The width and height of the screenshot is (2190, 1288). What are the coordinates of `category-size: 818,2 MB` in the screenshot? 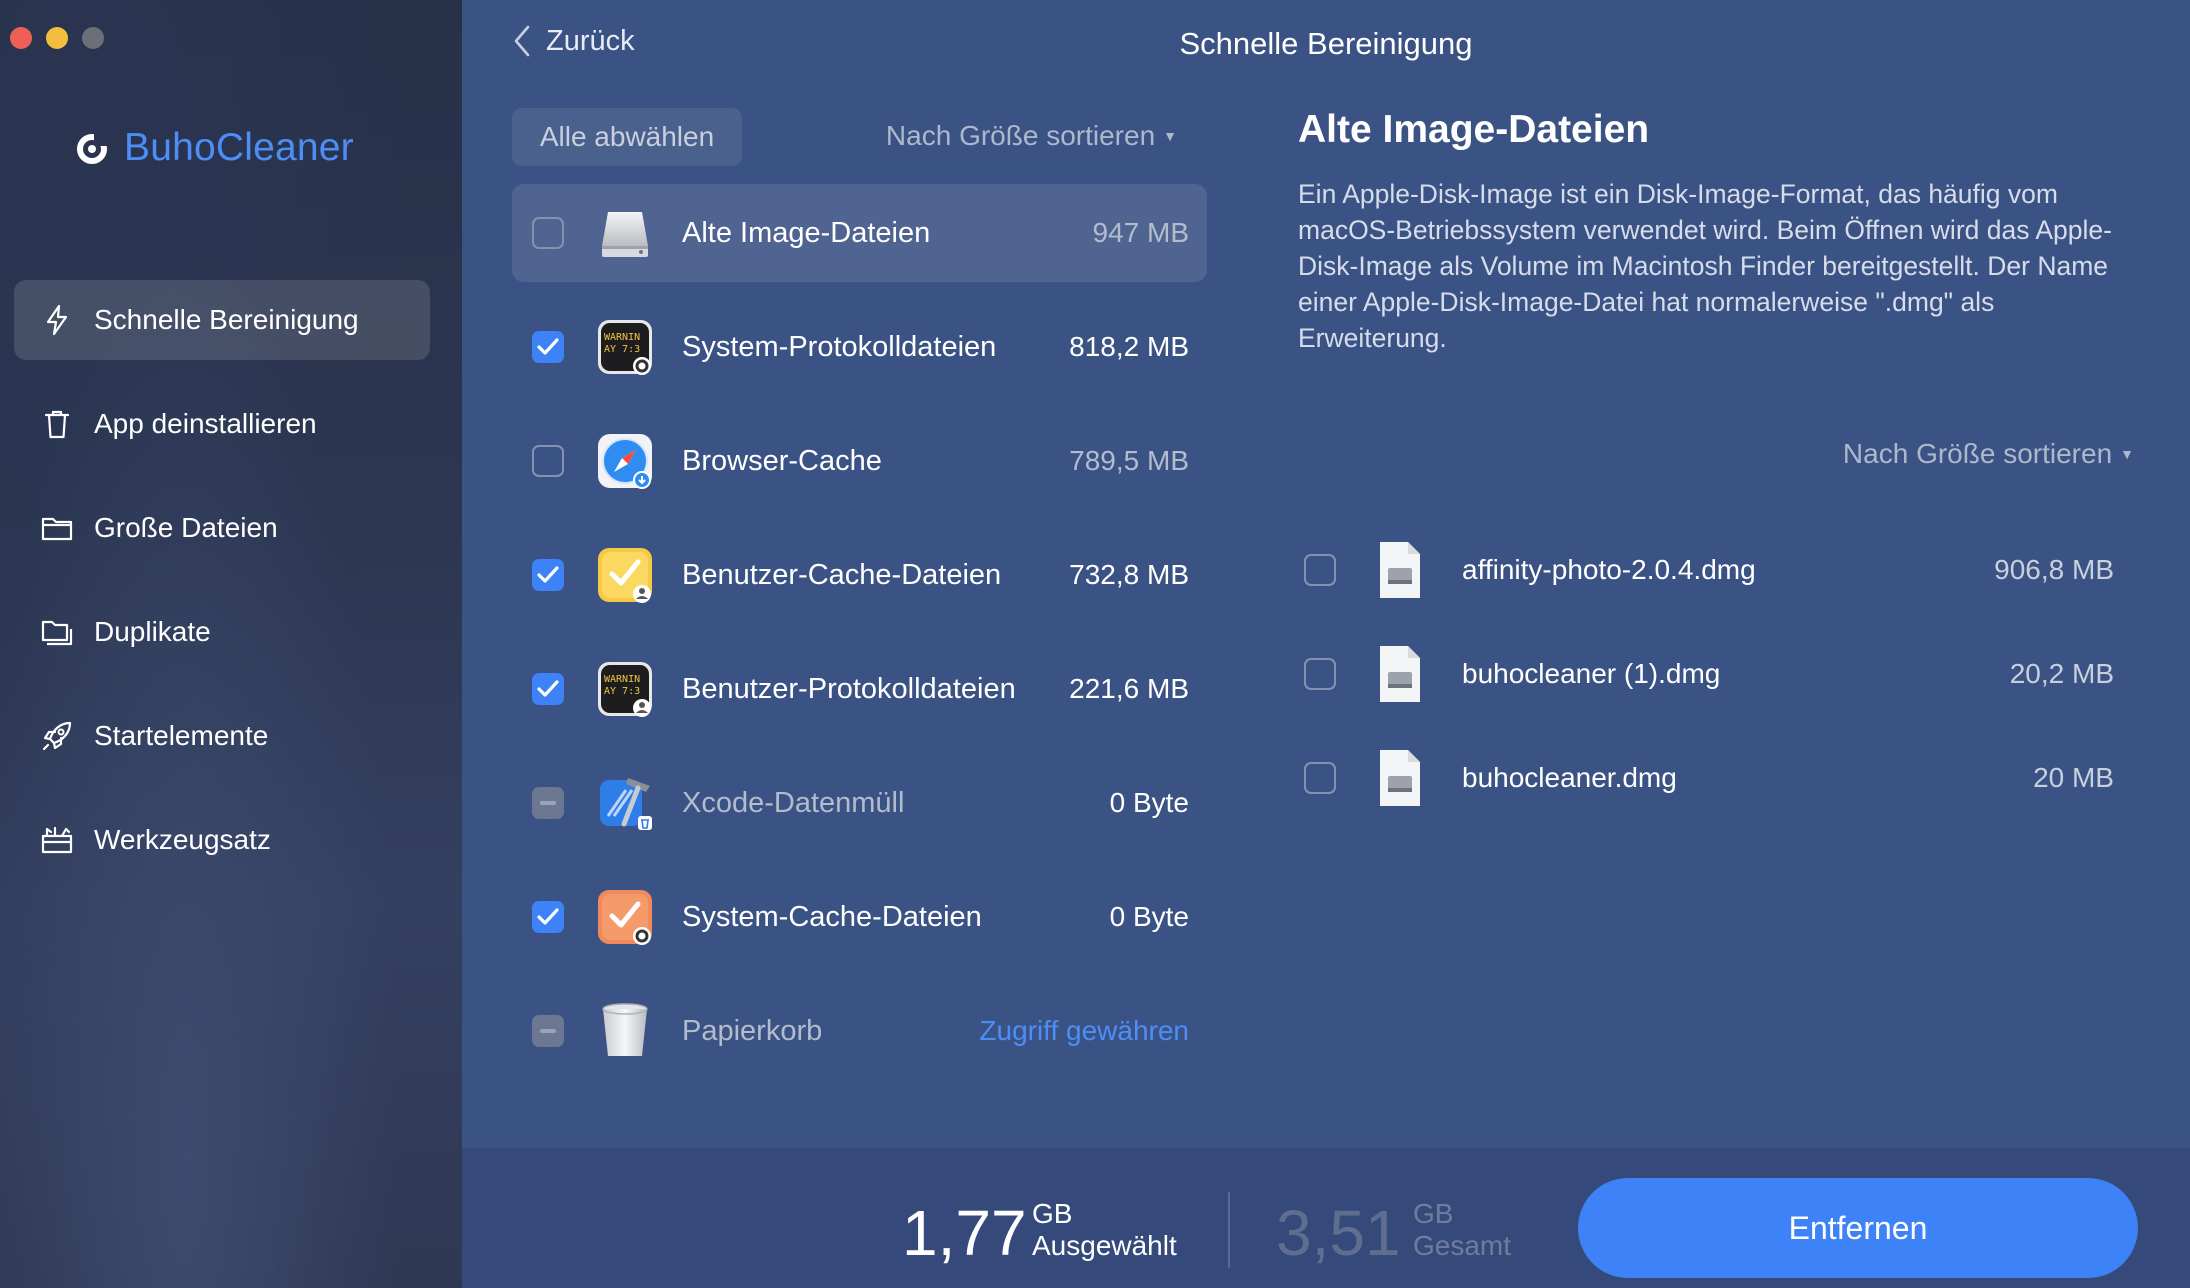 It's located at (1129, 346).